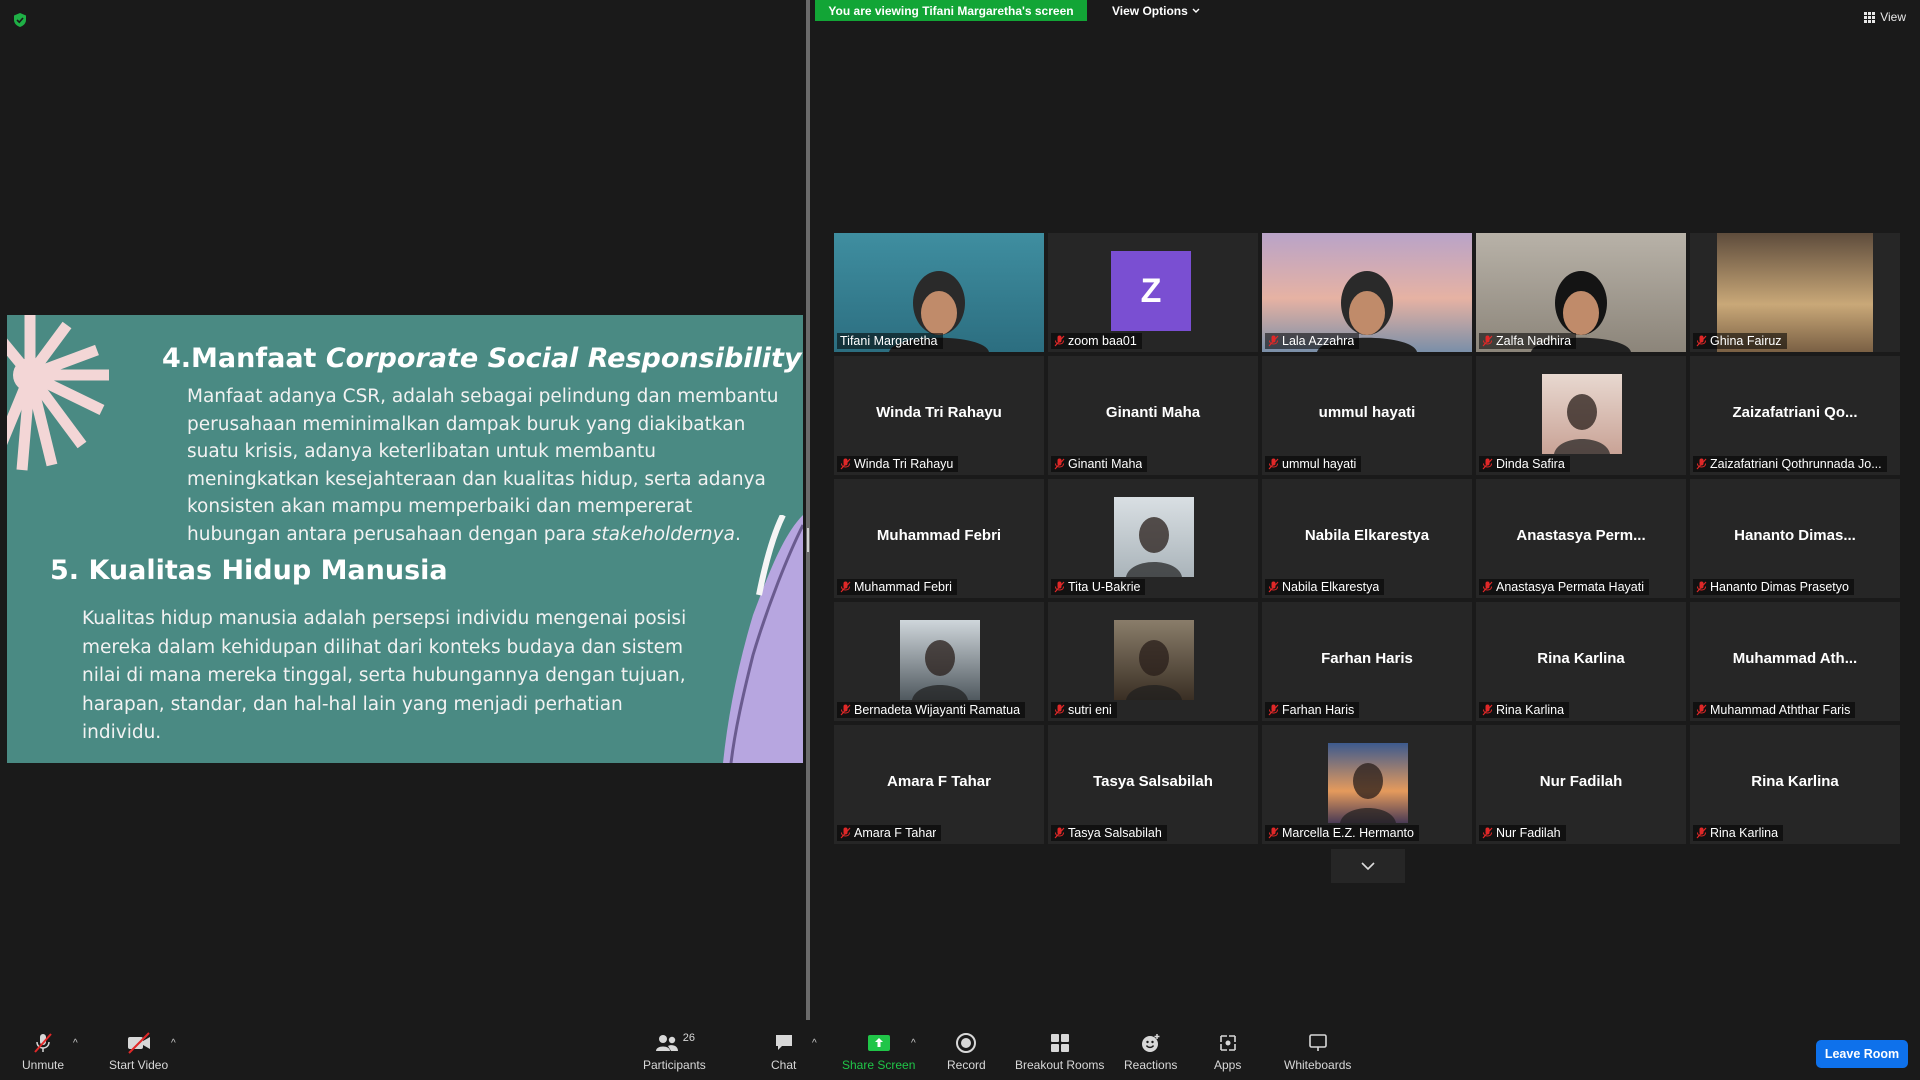 Image resolution: width=1920 pixels, height=1080 pixels. What do you see at coordinates (939, 538) in the screenshot?
I see `participant-tile: Muhammad Febri Muhammad Febri` at bounding box center [939, 538].